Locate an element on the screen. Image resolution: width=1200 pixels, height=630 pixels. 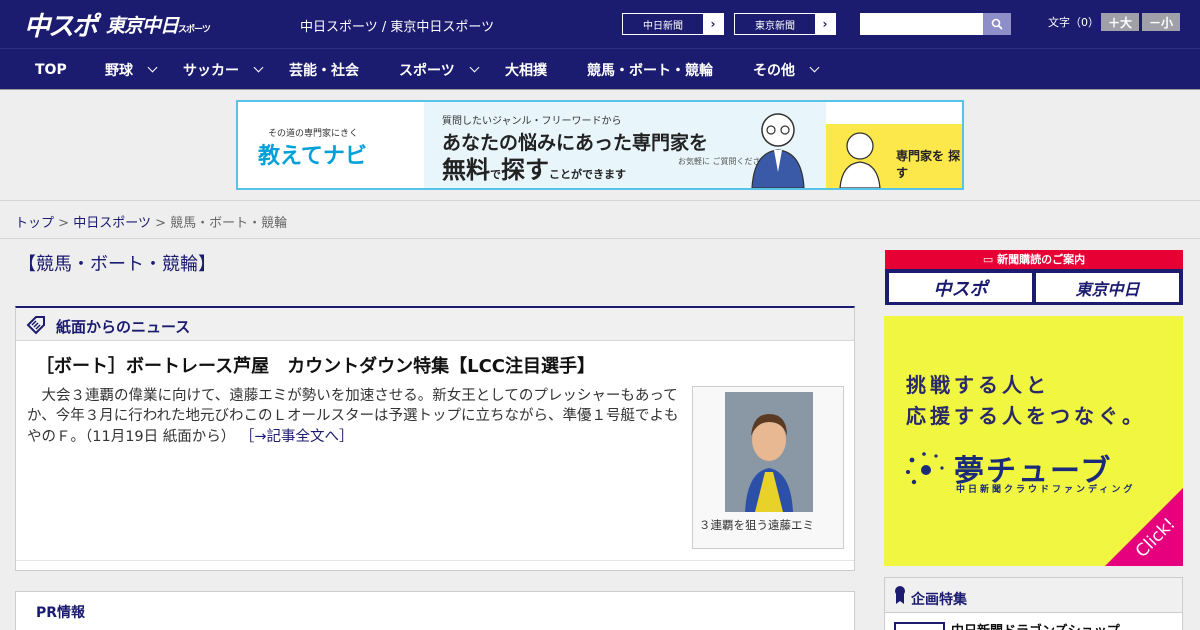
search-button is located at coordinates (997, 24).